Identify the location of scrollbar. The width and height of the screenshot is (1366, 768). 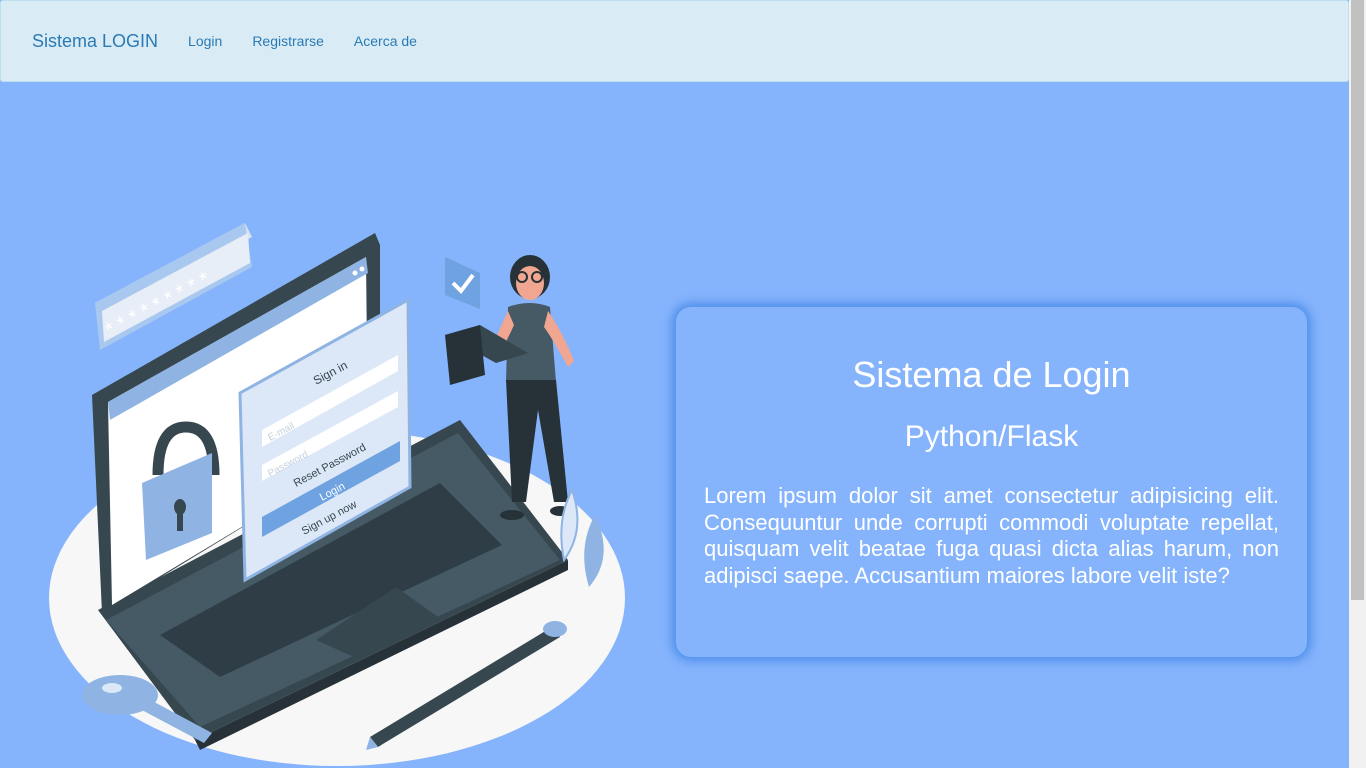
(1357, 384).